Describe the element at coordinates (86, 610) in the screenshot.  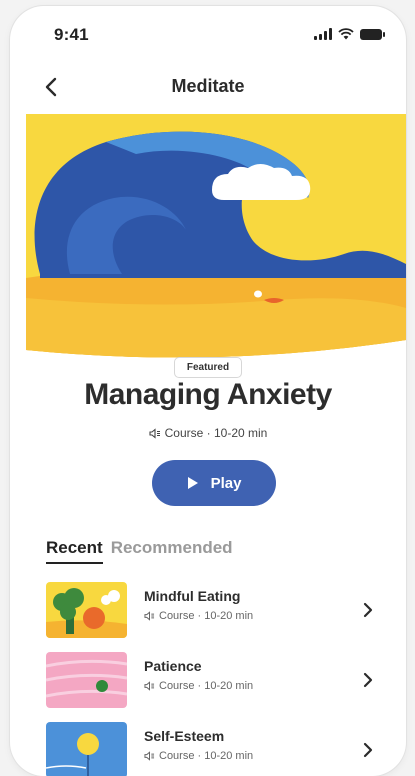
I see `mindful-eating-thumbnail` at that location.